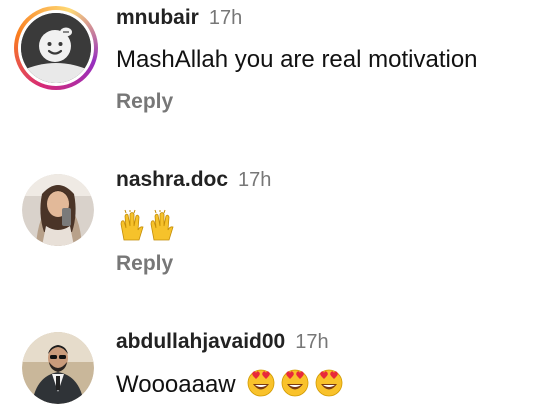 The image size is (541, 411). I want to click on avatar-story-ring, so click(56, 48).